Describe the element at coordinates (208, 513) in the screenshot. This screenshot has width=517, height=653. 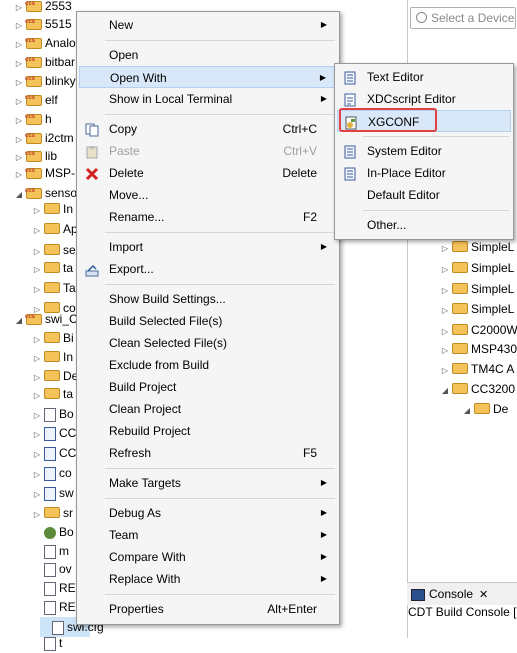
I see `menu-item-debug-as: Debug As ▶` at that location.